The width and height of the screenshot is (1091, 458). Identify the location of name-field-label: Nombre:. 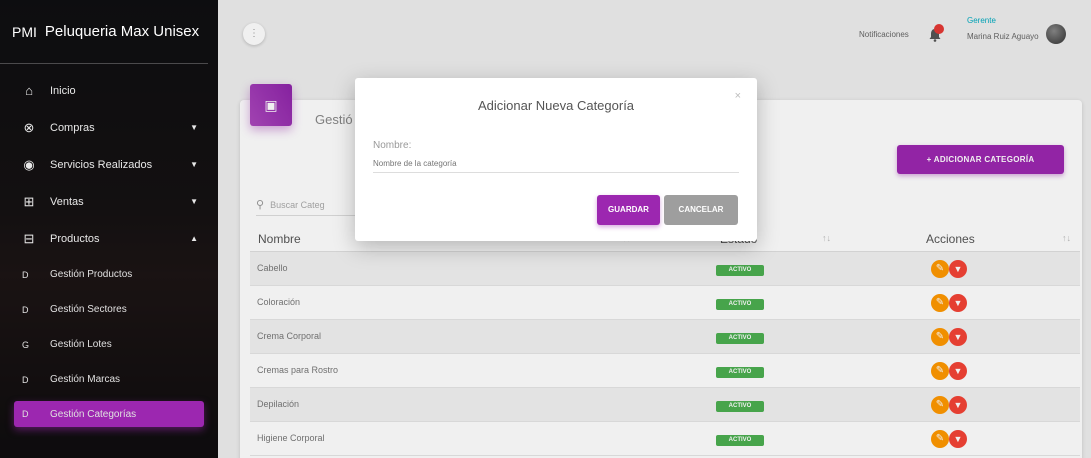
(392, 145).